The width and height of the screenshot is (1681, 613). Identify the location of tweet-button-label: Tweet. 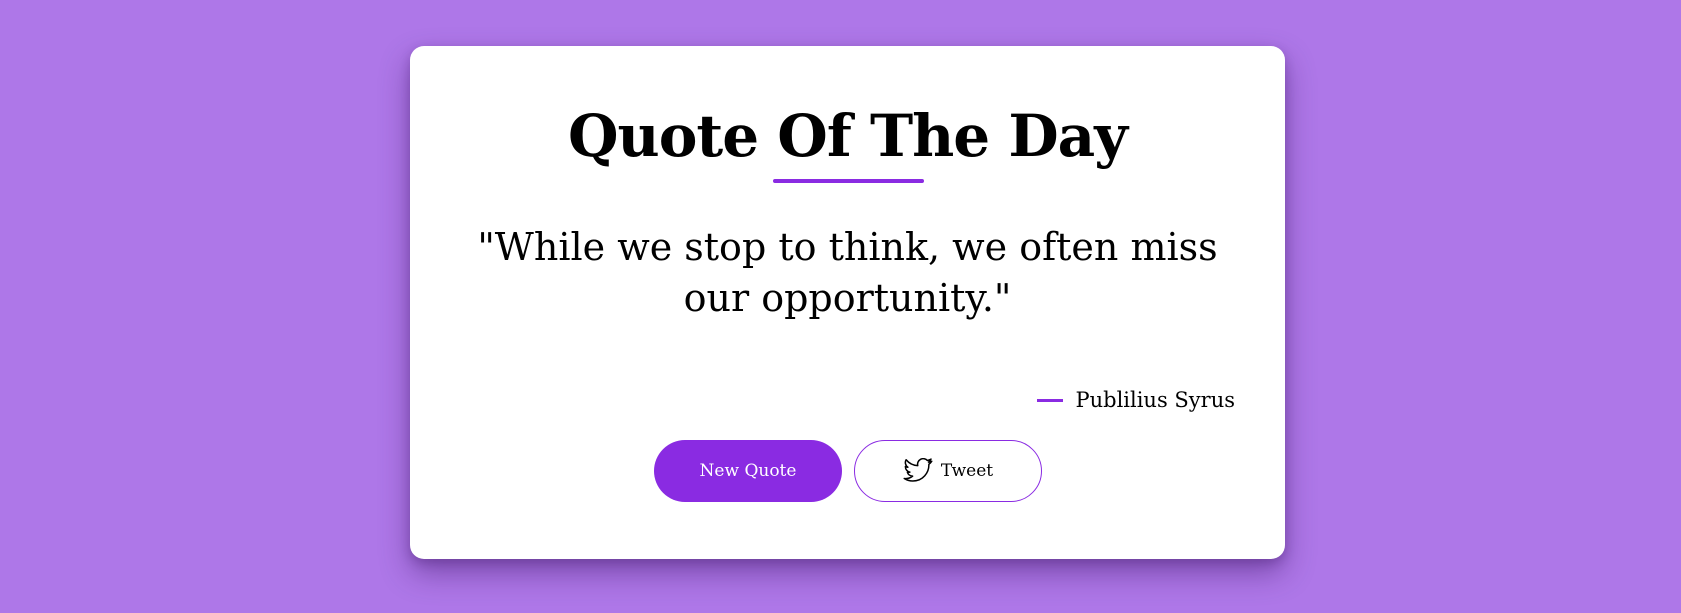
(967, 471).